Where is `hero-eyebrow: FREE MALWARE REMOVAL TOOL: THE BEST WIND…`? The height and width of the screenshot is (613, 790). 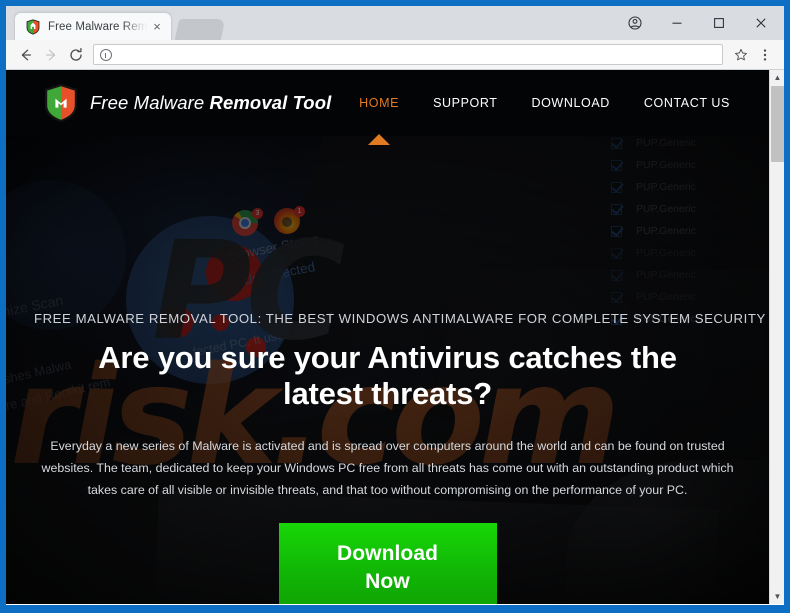 hero-eyebrow: FREE MALWARE REMOVAL TOOL: THE BEST WIND… is located at coordinates (400, 318).